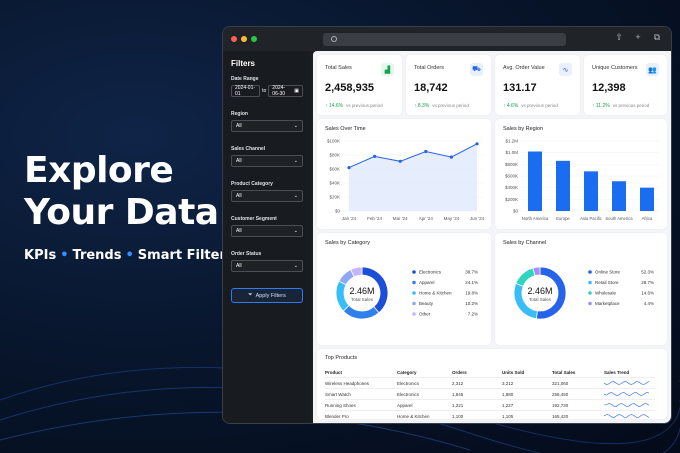  I want to click on kpi-title: Avg. Order Value, so click(524, 68).